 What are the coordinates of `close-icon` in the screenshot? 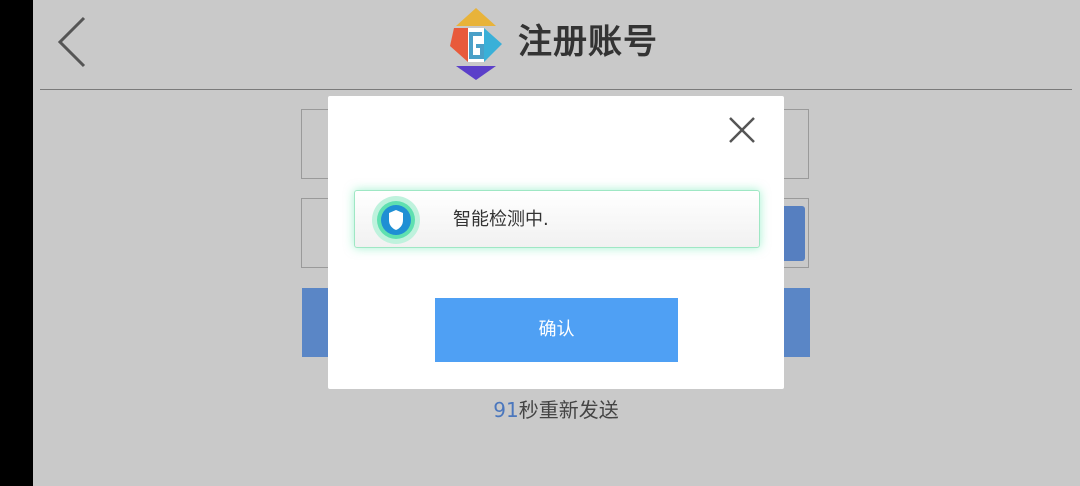 It's located at (742, 130).